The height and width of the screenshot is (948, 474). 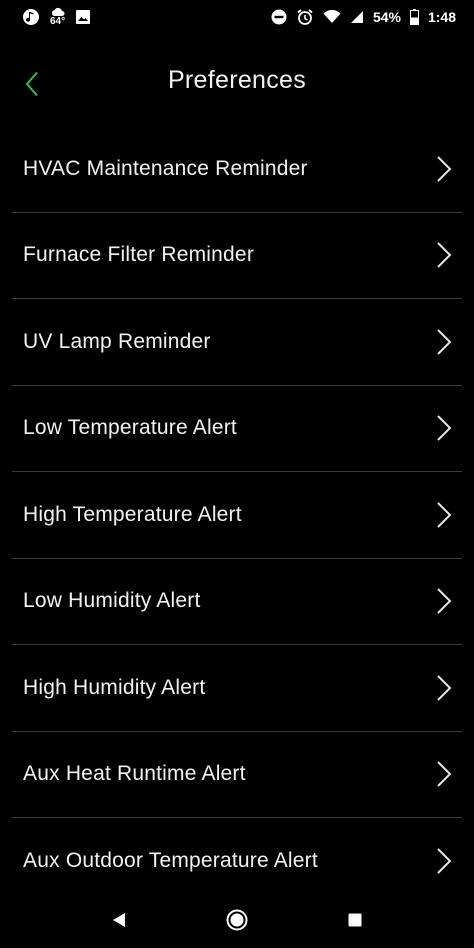 I want to click on temperature-text: 64°, so click(x=58, y=21).